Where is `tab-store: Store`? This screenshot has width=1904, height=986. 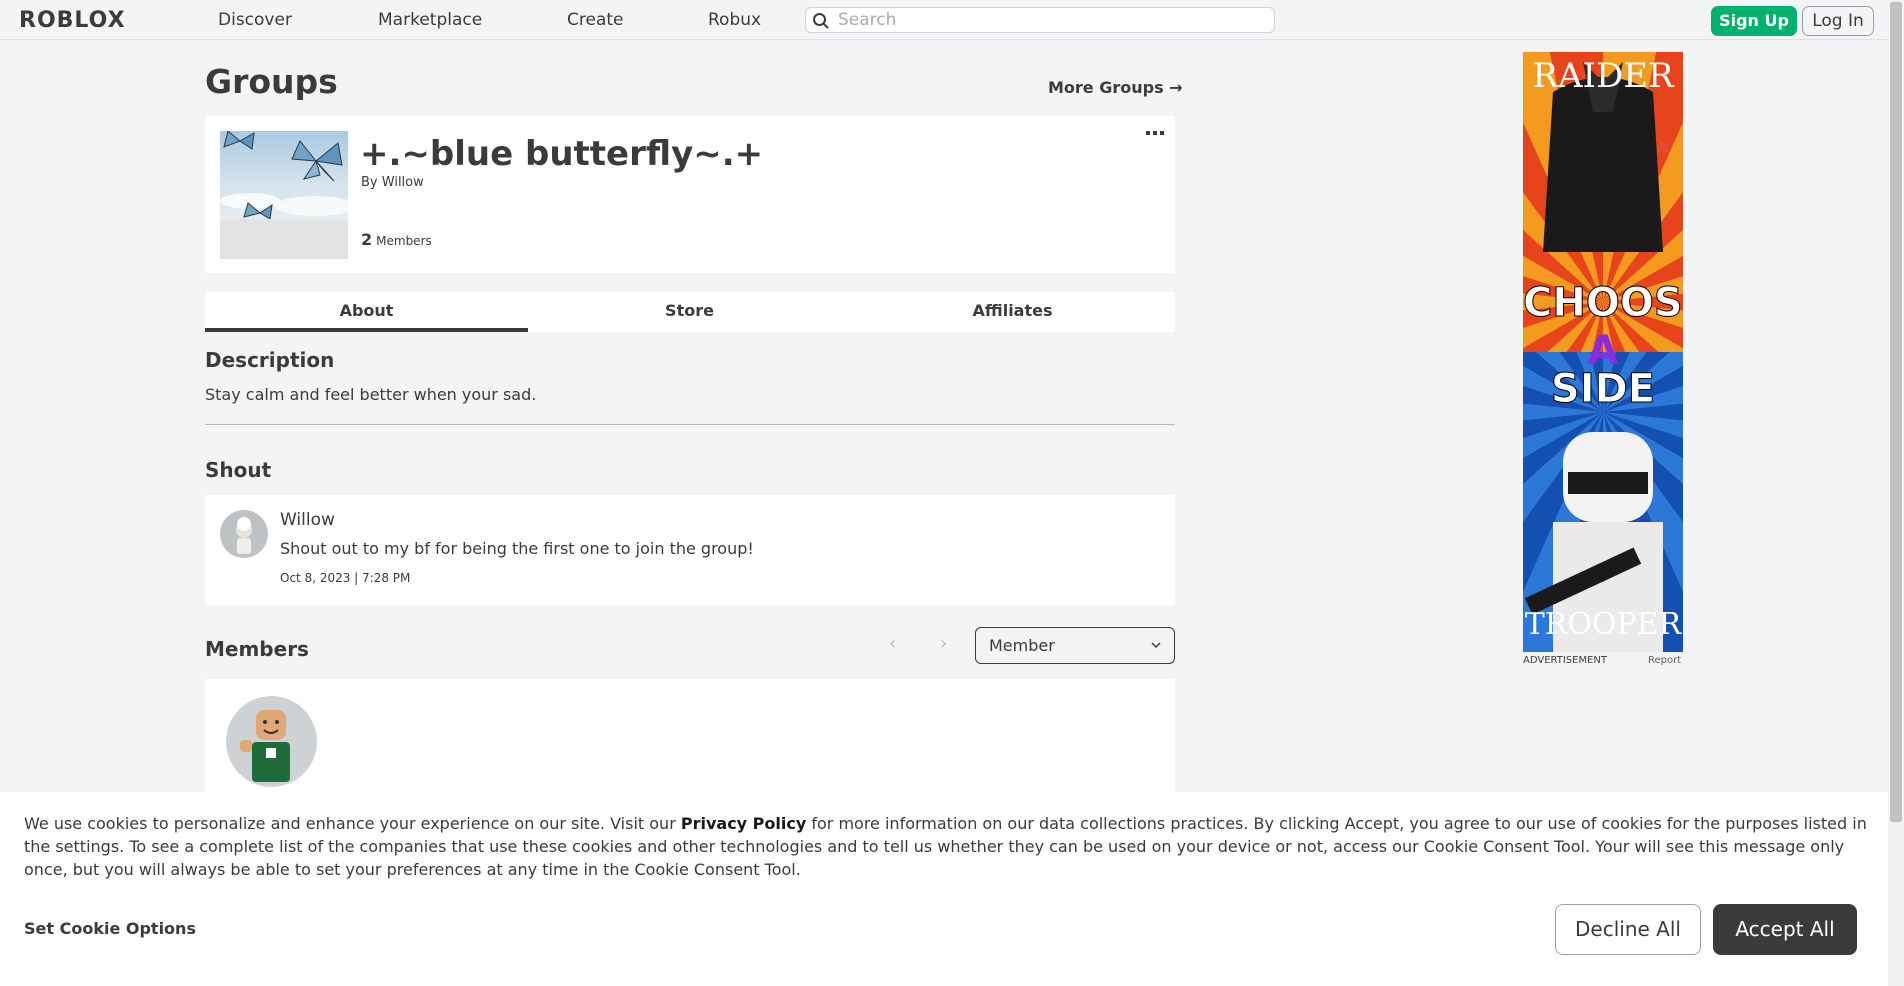 tab-store: Store is located at coordinates (689, 312).